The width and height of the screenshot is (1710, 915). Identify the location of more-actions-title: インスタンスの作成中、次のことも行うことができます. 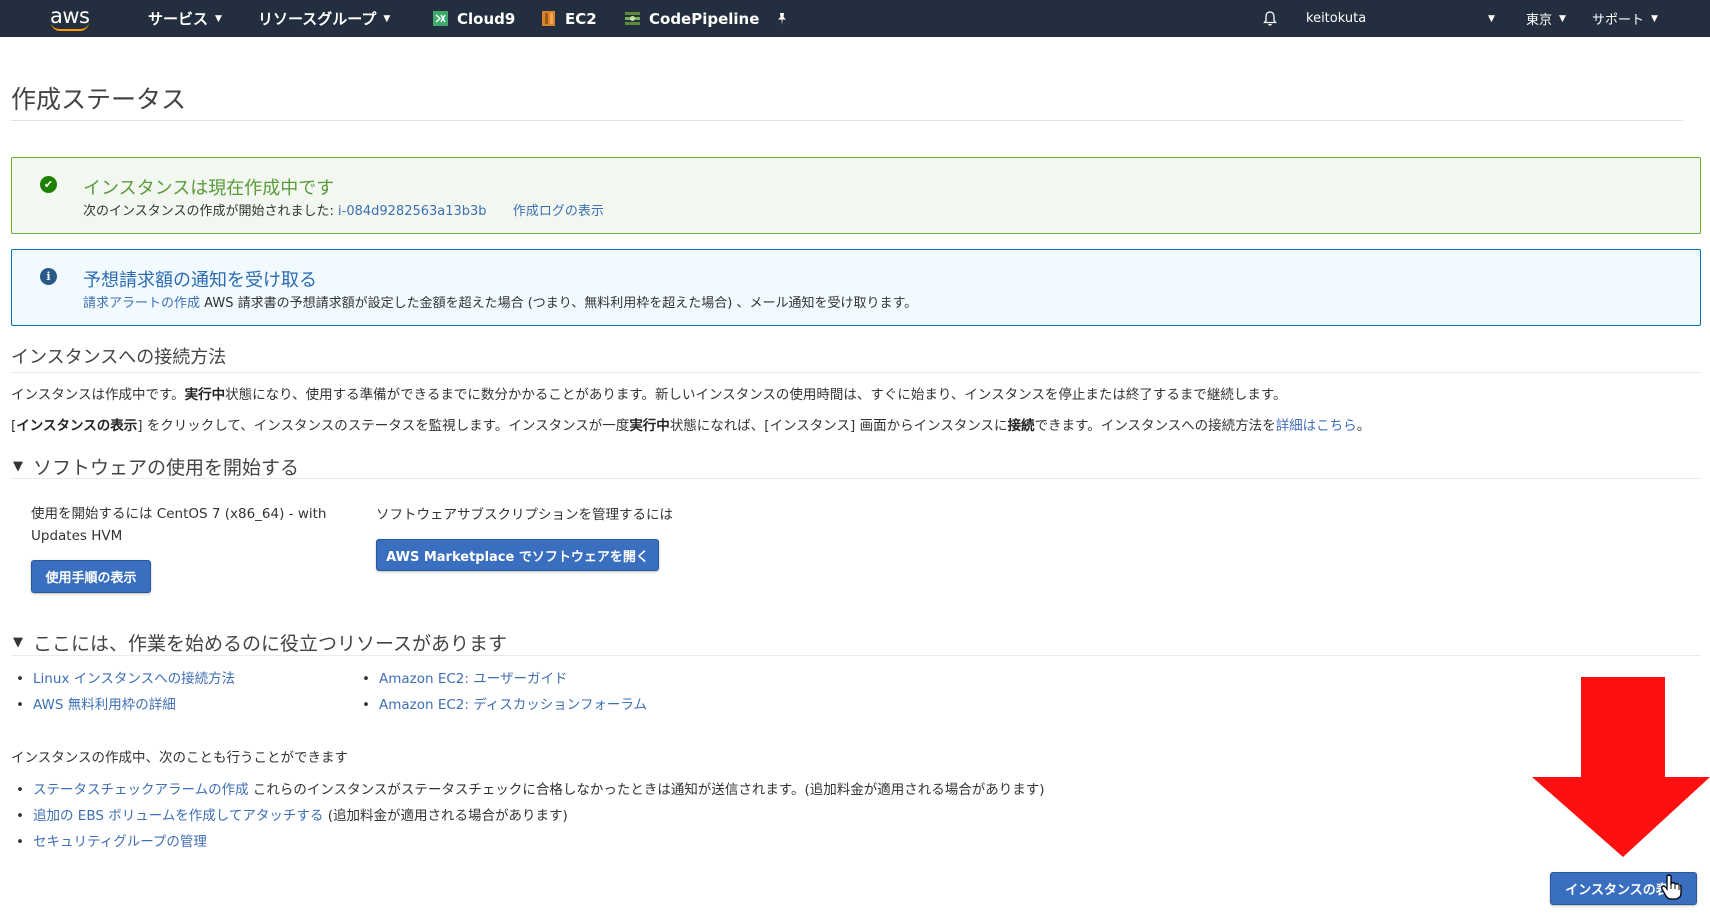
(179, 758).